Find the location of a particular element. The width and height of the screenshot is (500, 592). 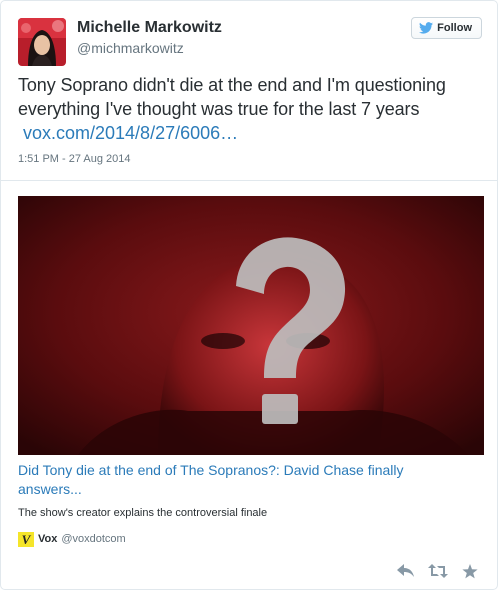

vox-logo-icon: V is located at coordinates (26, 539).